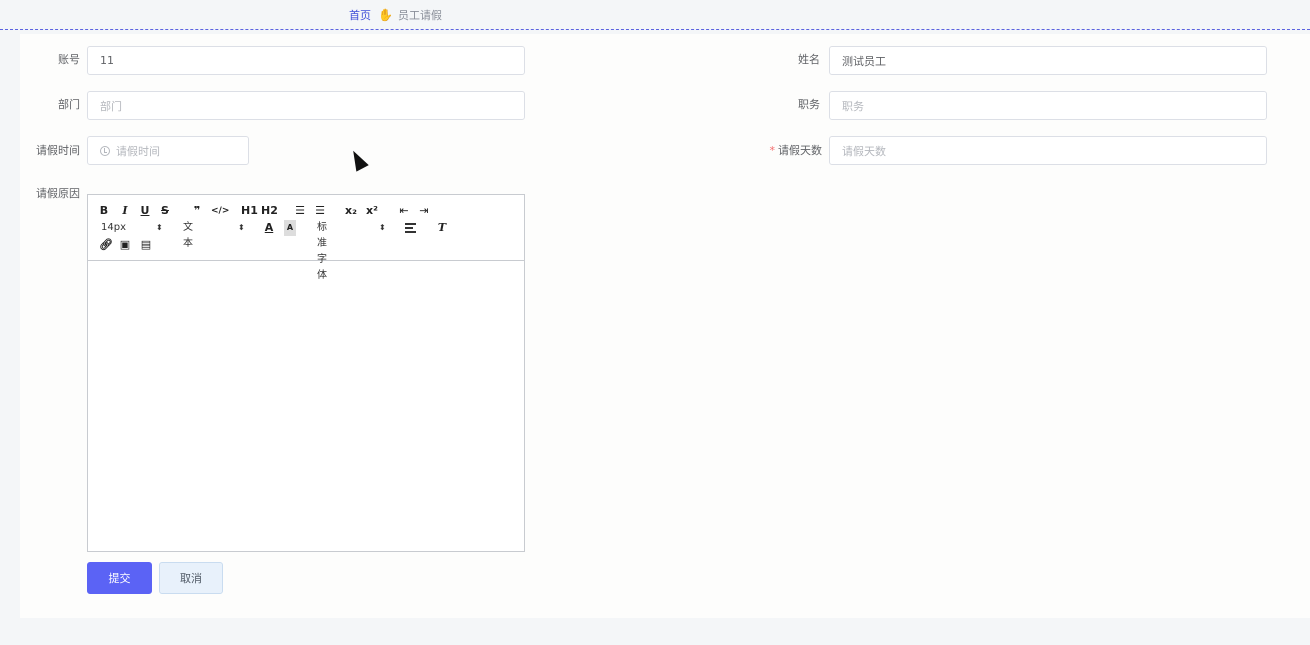 The width and height of the screenshot is (1310, 645). I want to click on font-family-caret-icon: ⬍, so click(382, 227).